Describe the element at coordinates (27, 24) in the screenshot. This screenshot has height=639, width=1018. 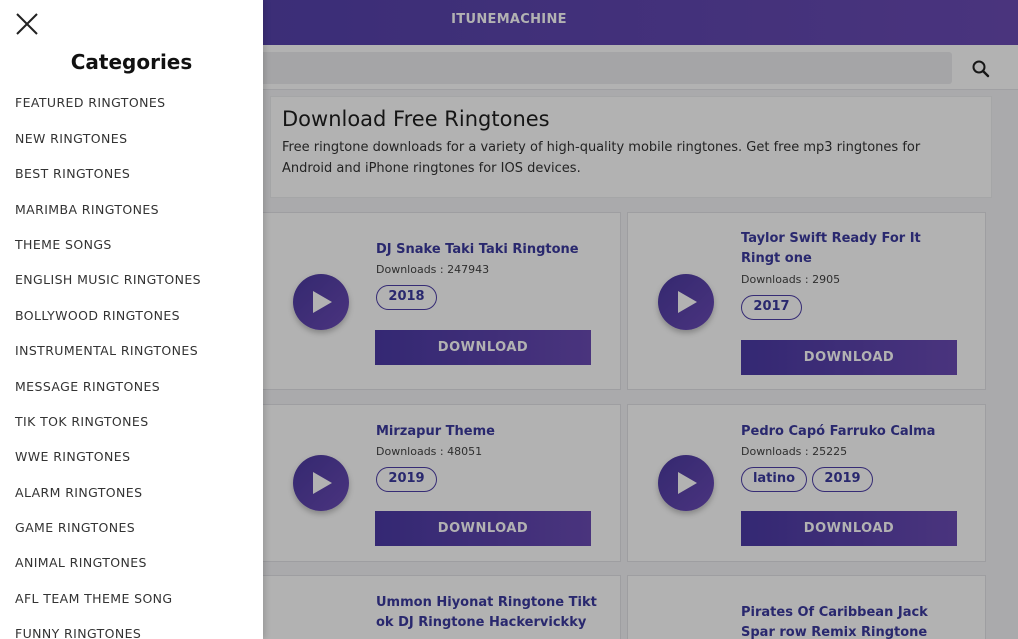
I see `close-icon` at that location.